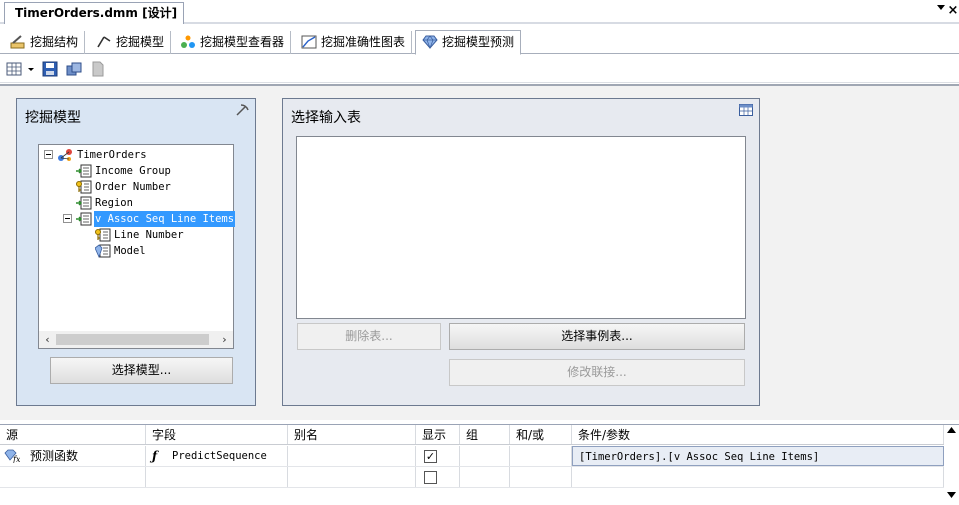  Describe the element at coordinates (941, 7) in the screenshot. I see `document-list-dropdown-icon` at that location.